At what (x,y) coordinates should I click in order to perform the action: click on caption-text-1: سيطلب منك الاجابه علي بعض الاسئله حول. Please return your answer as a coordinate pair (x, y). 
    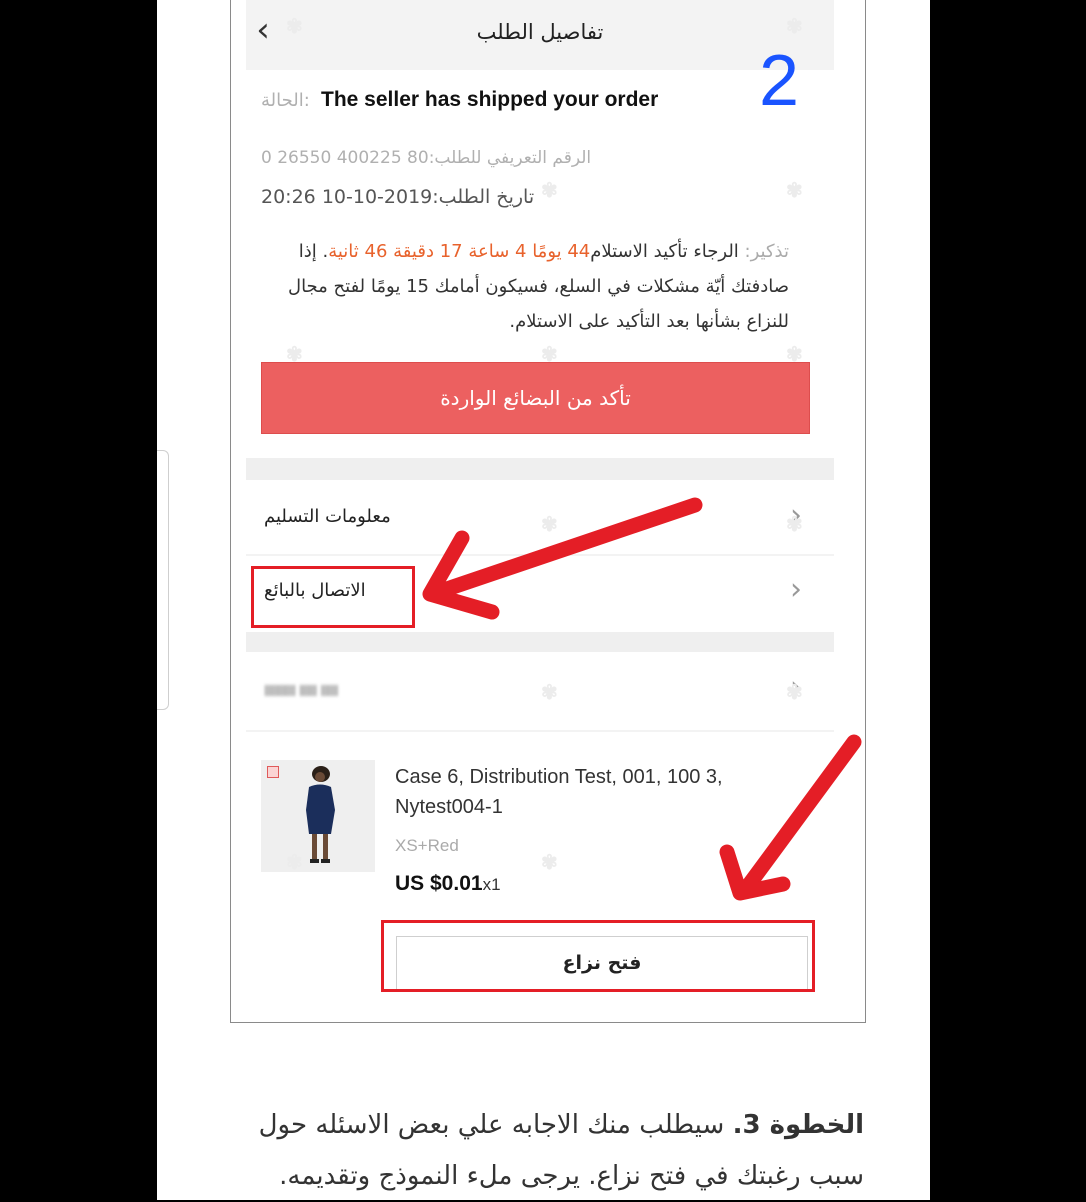
    Looking at the image, I should click on (495, 1125).